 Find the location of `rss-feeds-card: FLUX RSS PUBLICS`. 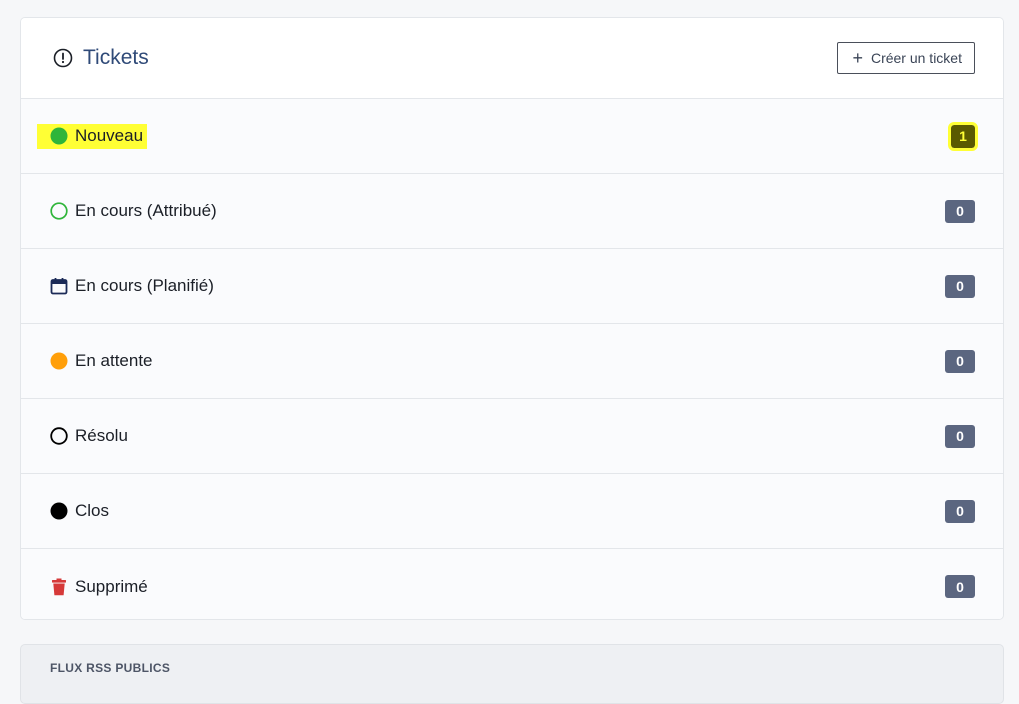

rss-feeds-card: FLUX RSS PUBLICS is located at coordinates (512, 674).